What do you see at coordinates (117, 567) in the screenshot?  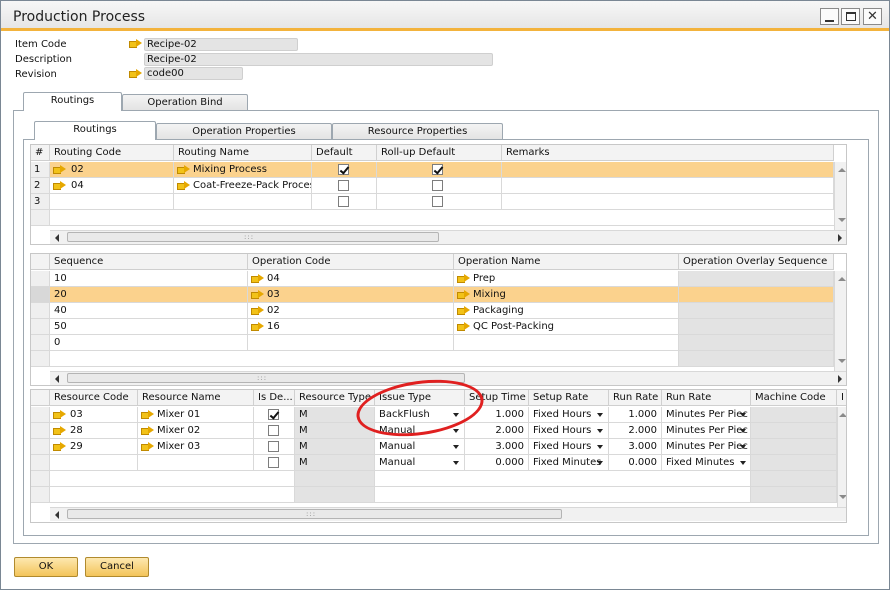 I see `cancel-button: Cancel` at bounding box center [117, 567].